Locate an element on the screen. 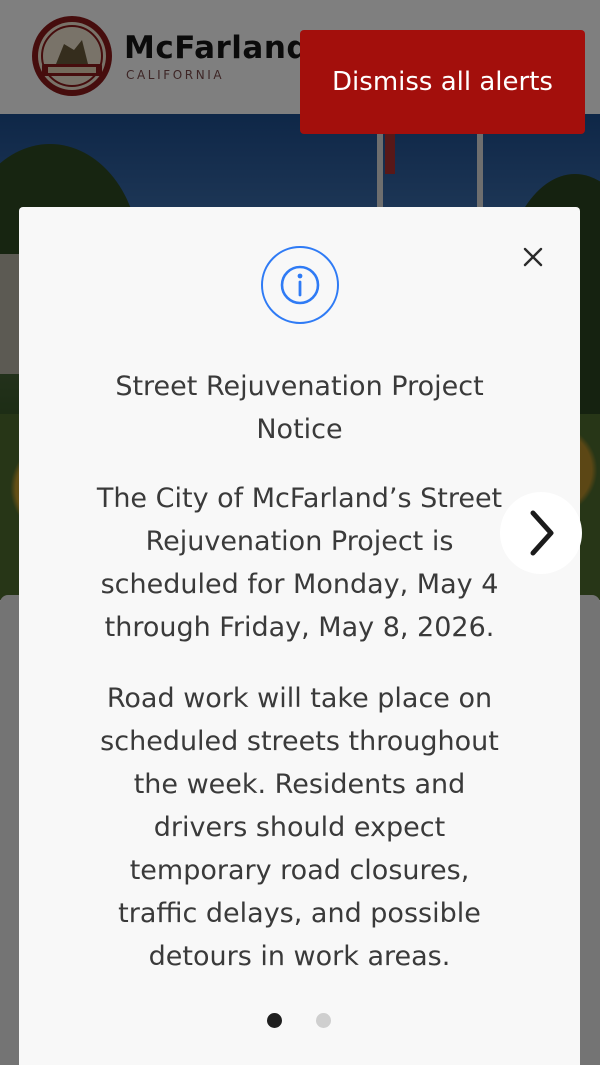  alert-title: Street Rejuvenation Project Notice is located at coordinates (299, 408).